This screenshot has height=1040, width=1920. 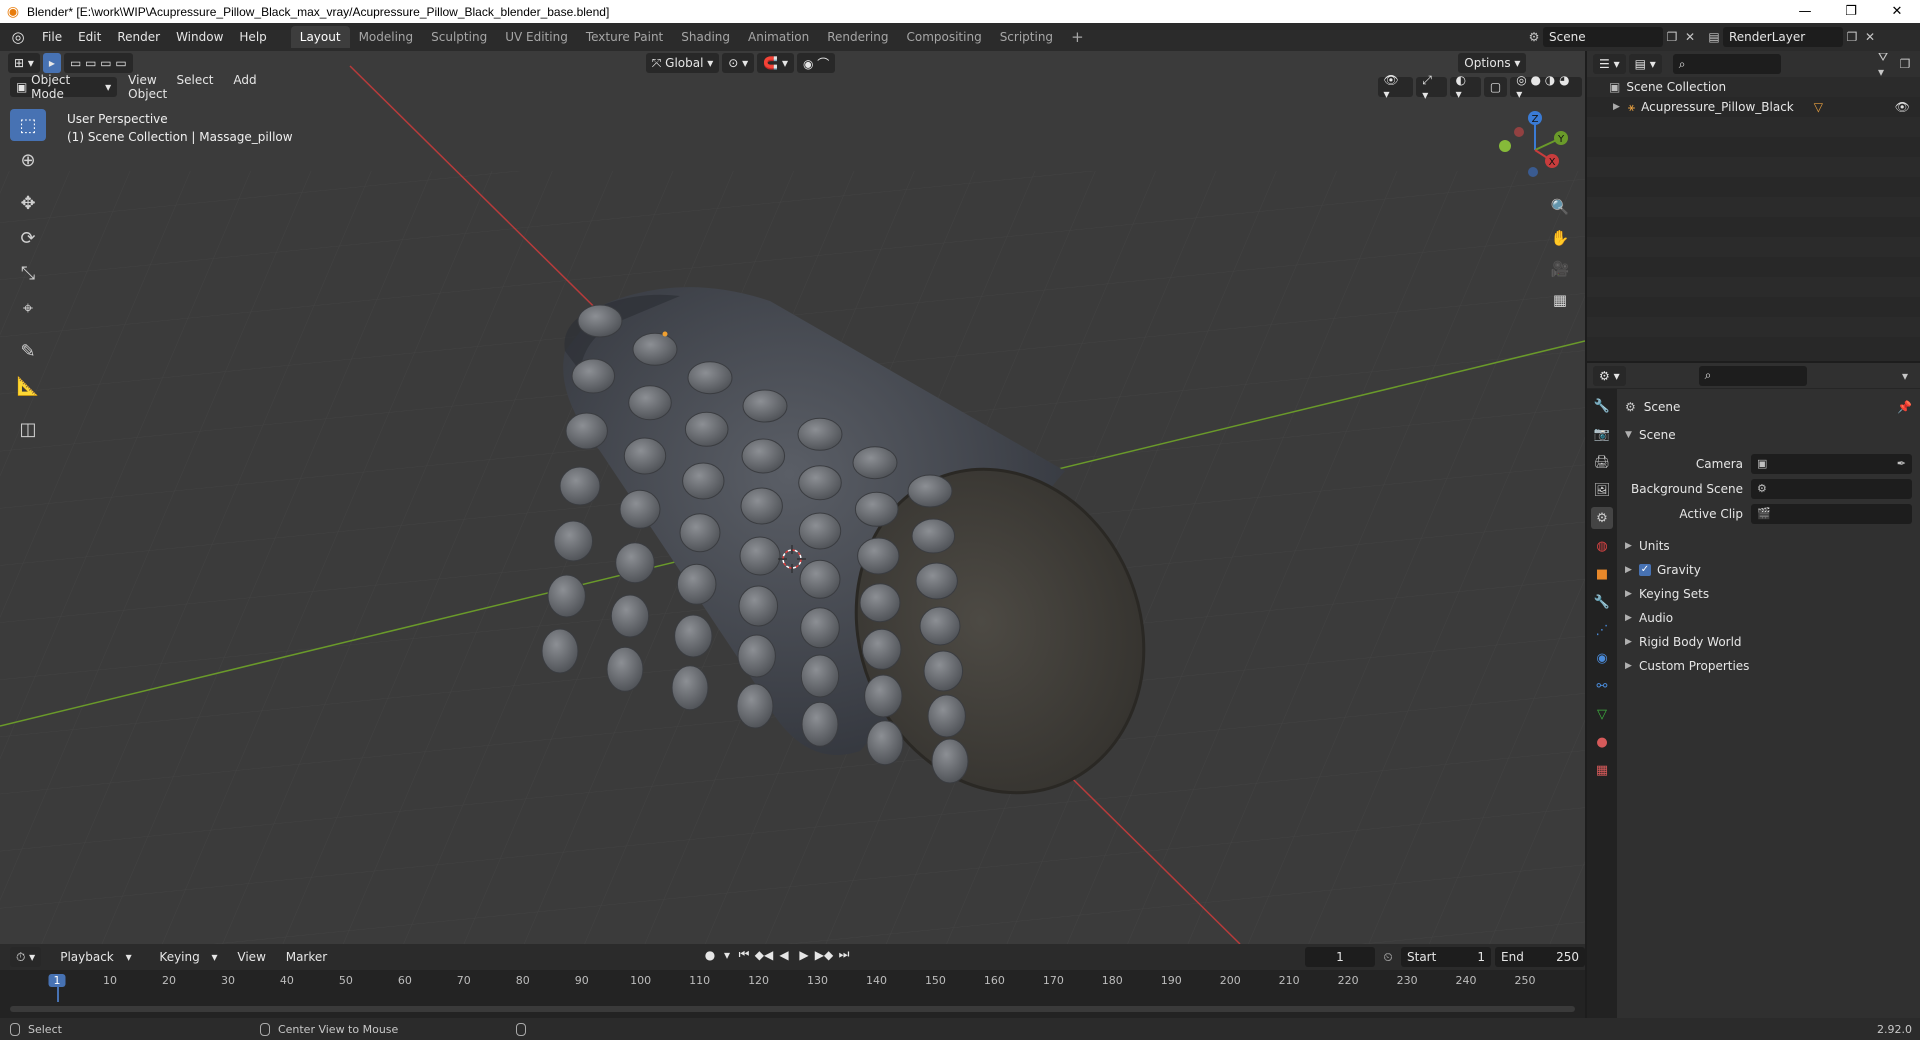 I want to click on zoom-icon: 🔍, so click(x=1560, y=207).